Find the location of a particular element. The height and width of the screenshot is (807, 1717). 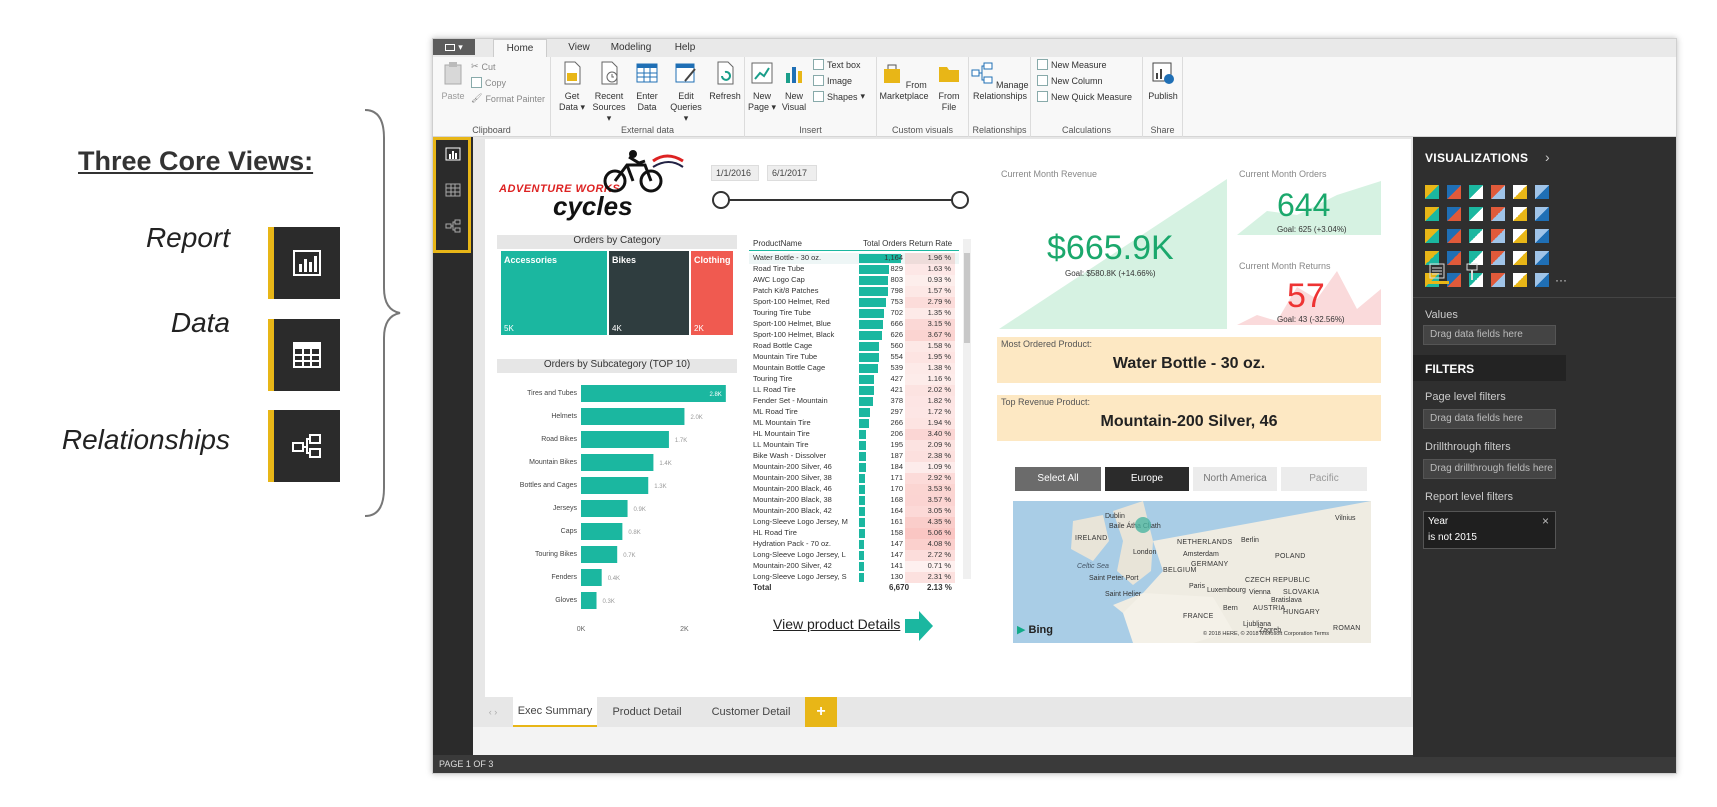

treemap-accessories: Accessories 5K is located at coordinates (554, 293).